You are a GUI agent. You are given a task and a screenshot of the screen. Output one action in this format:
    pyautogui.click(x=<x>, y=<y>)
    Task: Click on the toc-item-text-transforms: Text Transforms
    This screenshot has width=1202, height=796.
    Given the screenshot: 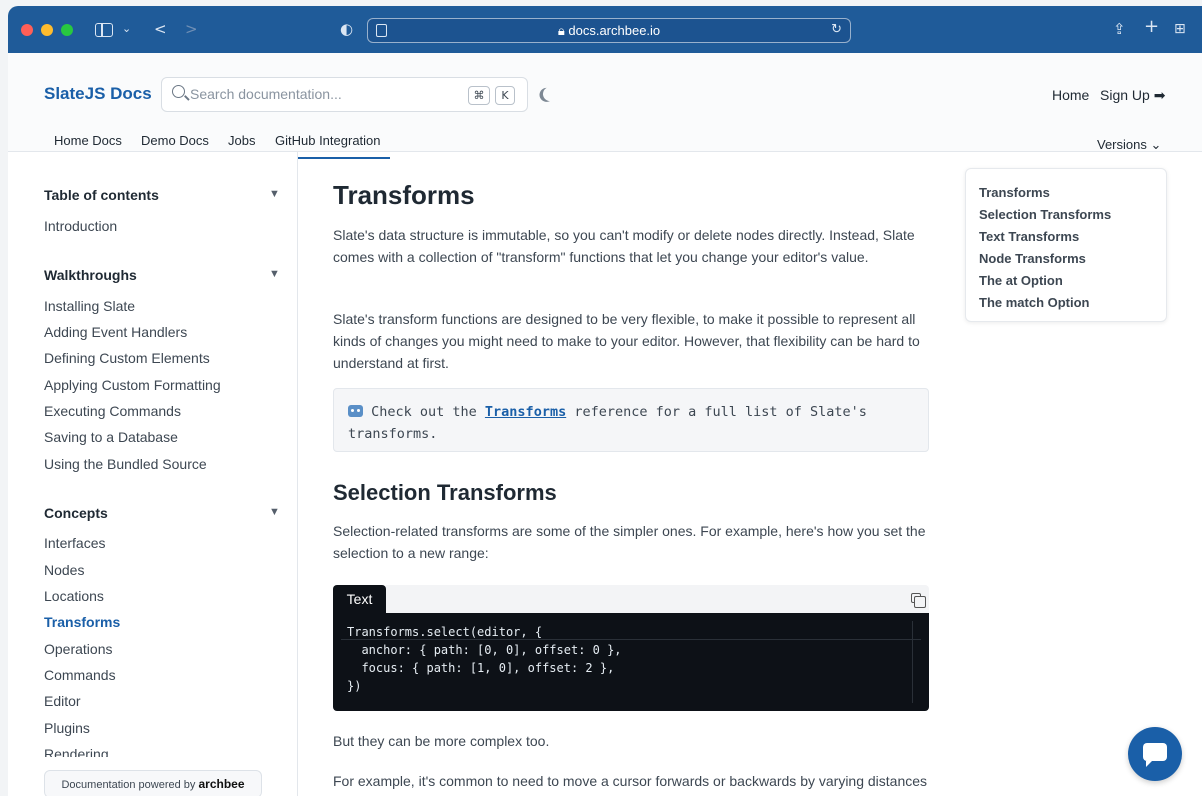 What is the action you would take?
    pyautogui.click(x=1029, y=236)
    